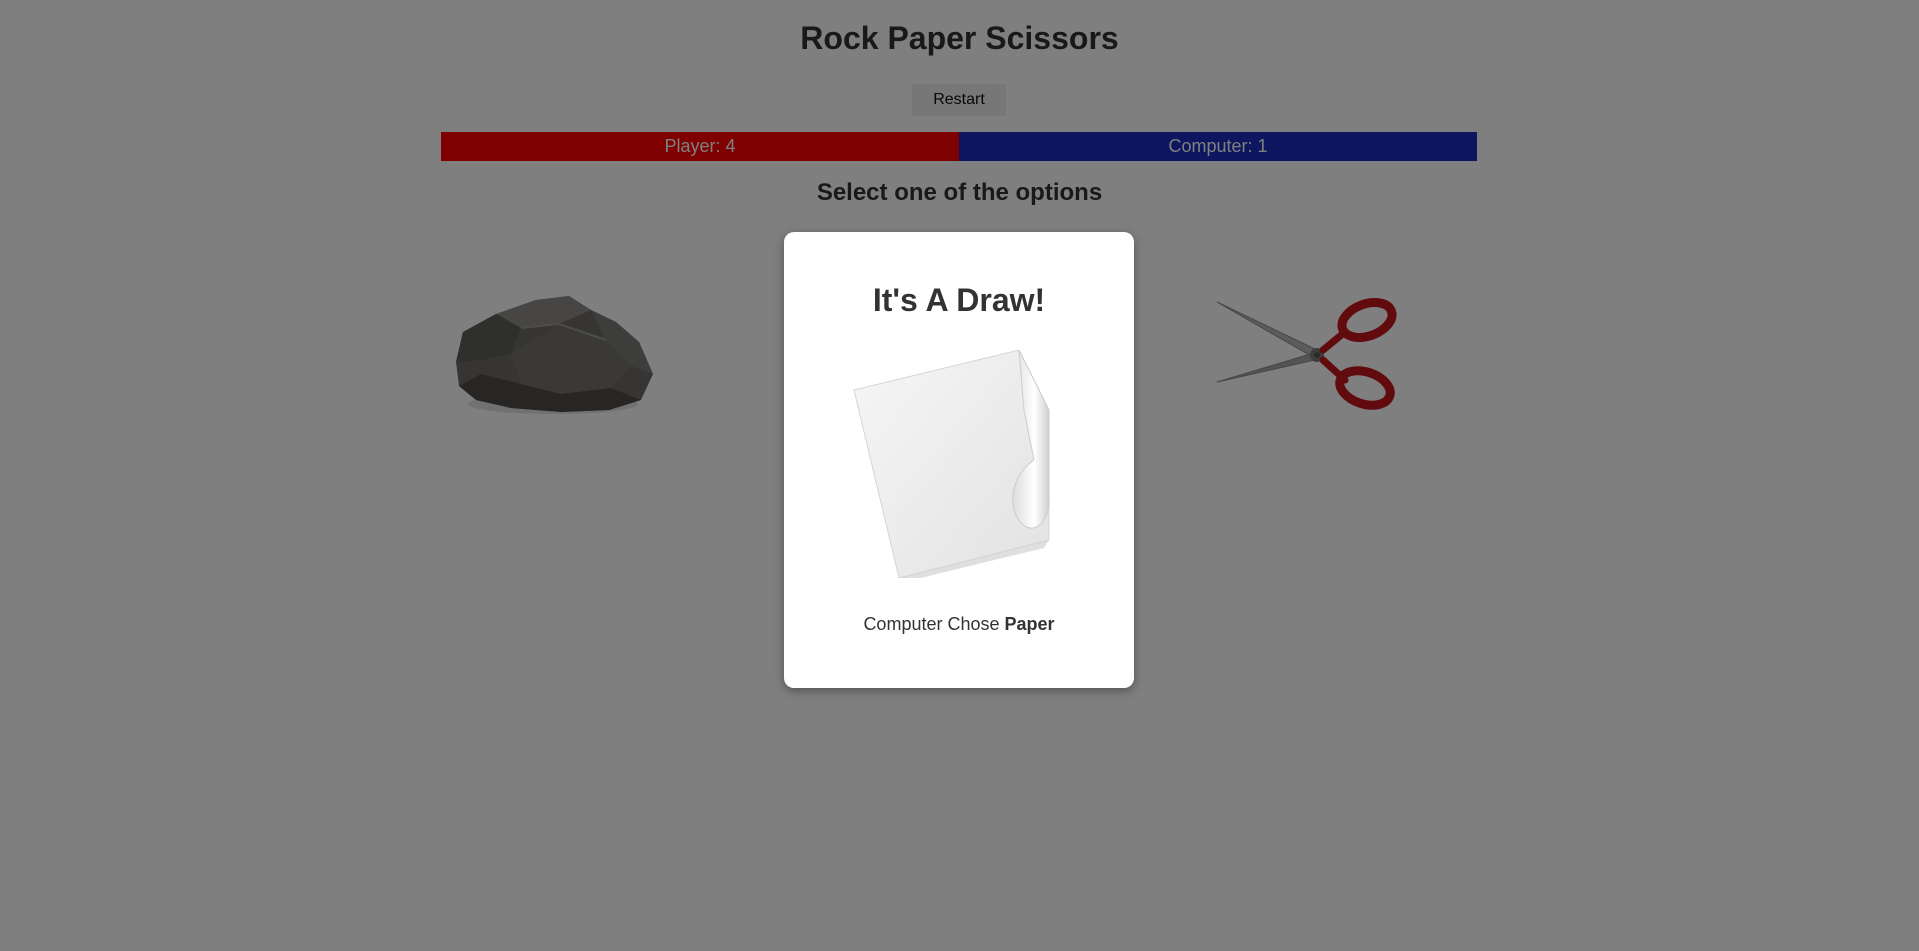 The width and height of the screenshot is (1919, 951). I want to click on result-image, so click(959, 465).